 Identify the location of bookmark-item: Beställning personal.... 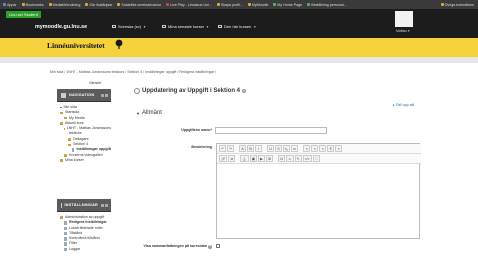
(327, 5).